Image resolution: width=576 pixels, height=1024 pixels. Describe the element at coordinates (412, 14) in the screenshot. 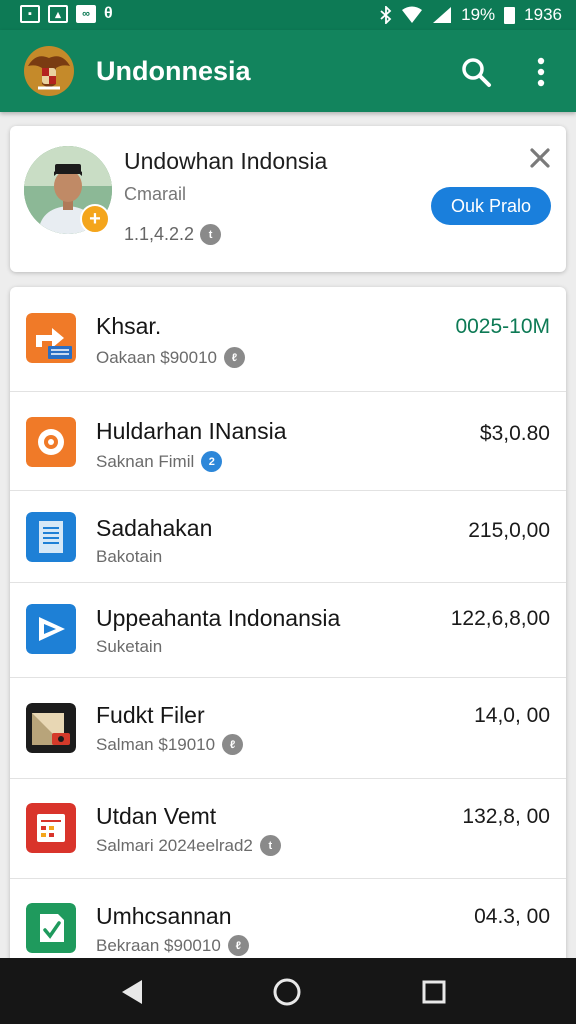

I see `wifi-icon` at that location.